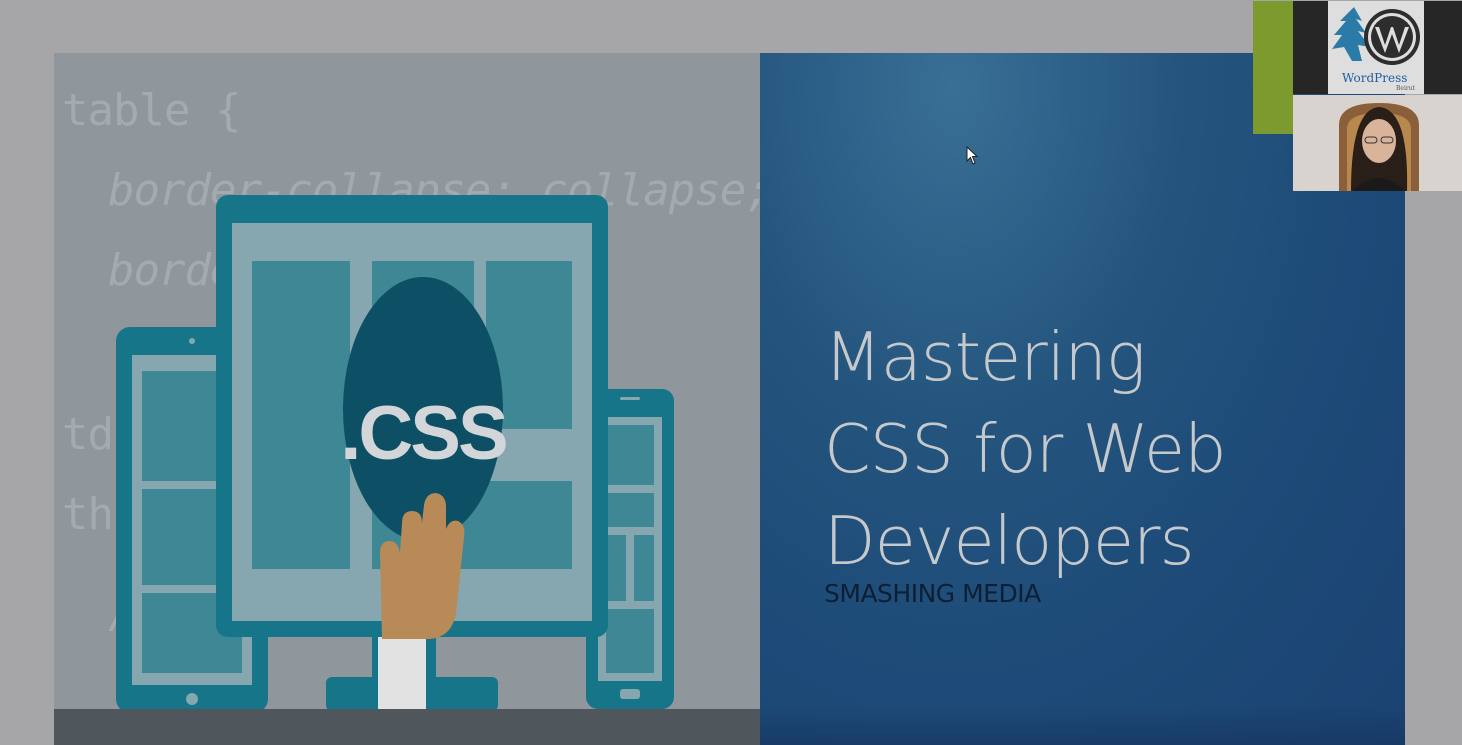  Describe the element at coordinates (1392, 37) in the screenshot. I see `wordpress-logo-icon` at that location.